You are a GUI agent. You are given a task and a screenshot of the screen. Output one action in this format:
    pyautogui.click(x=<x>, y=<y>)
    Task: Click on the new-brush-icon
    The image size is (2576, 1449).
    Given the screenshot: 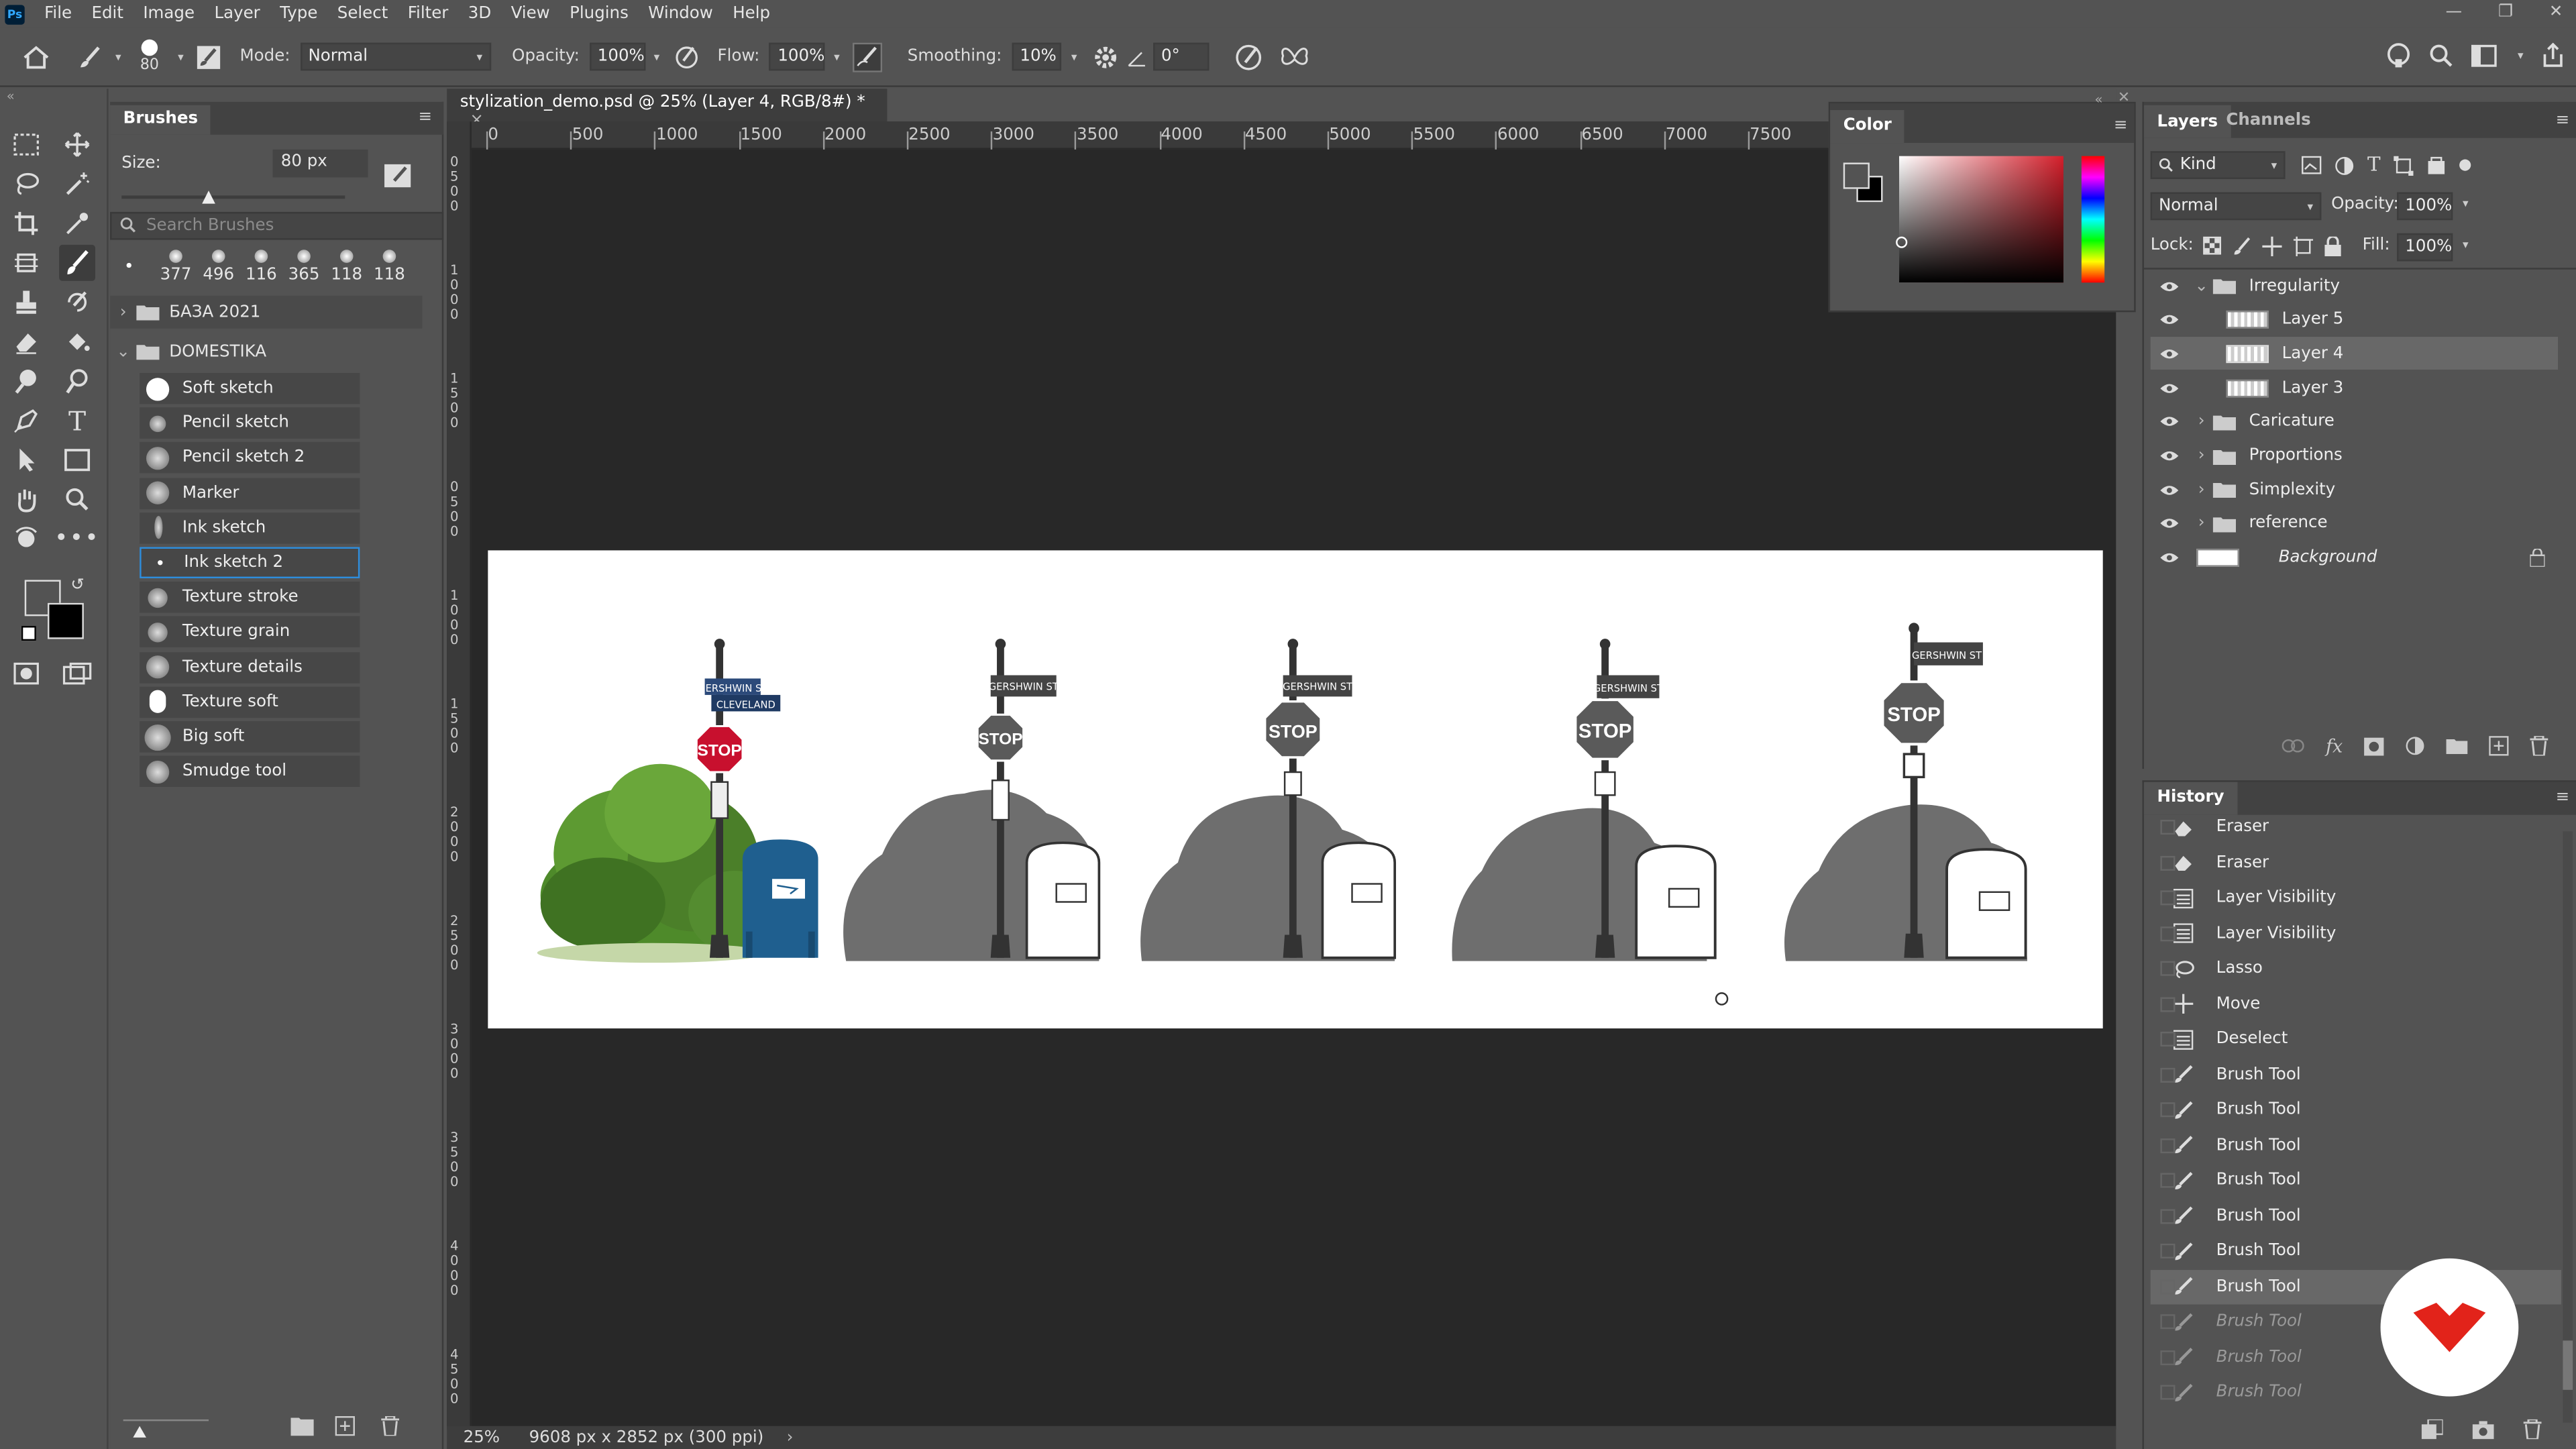 What is the action you would take?
    pyautogui.click(x=345, y=1426)
    